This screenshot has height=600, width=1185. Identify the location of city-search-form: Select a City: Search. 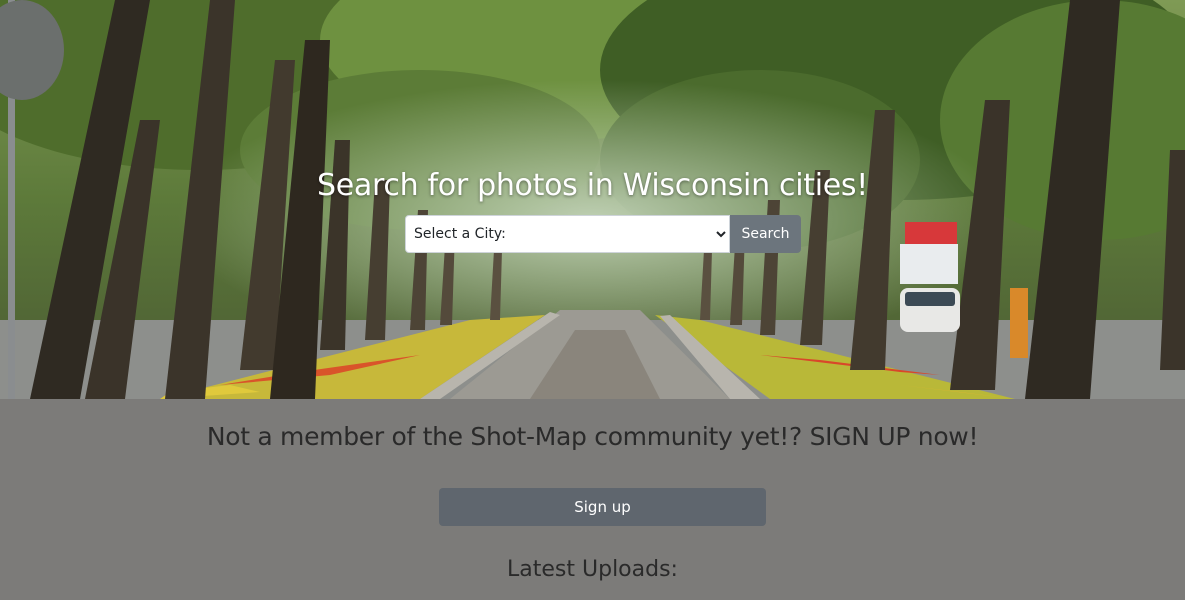
(603, 234).